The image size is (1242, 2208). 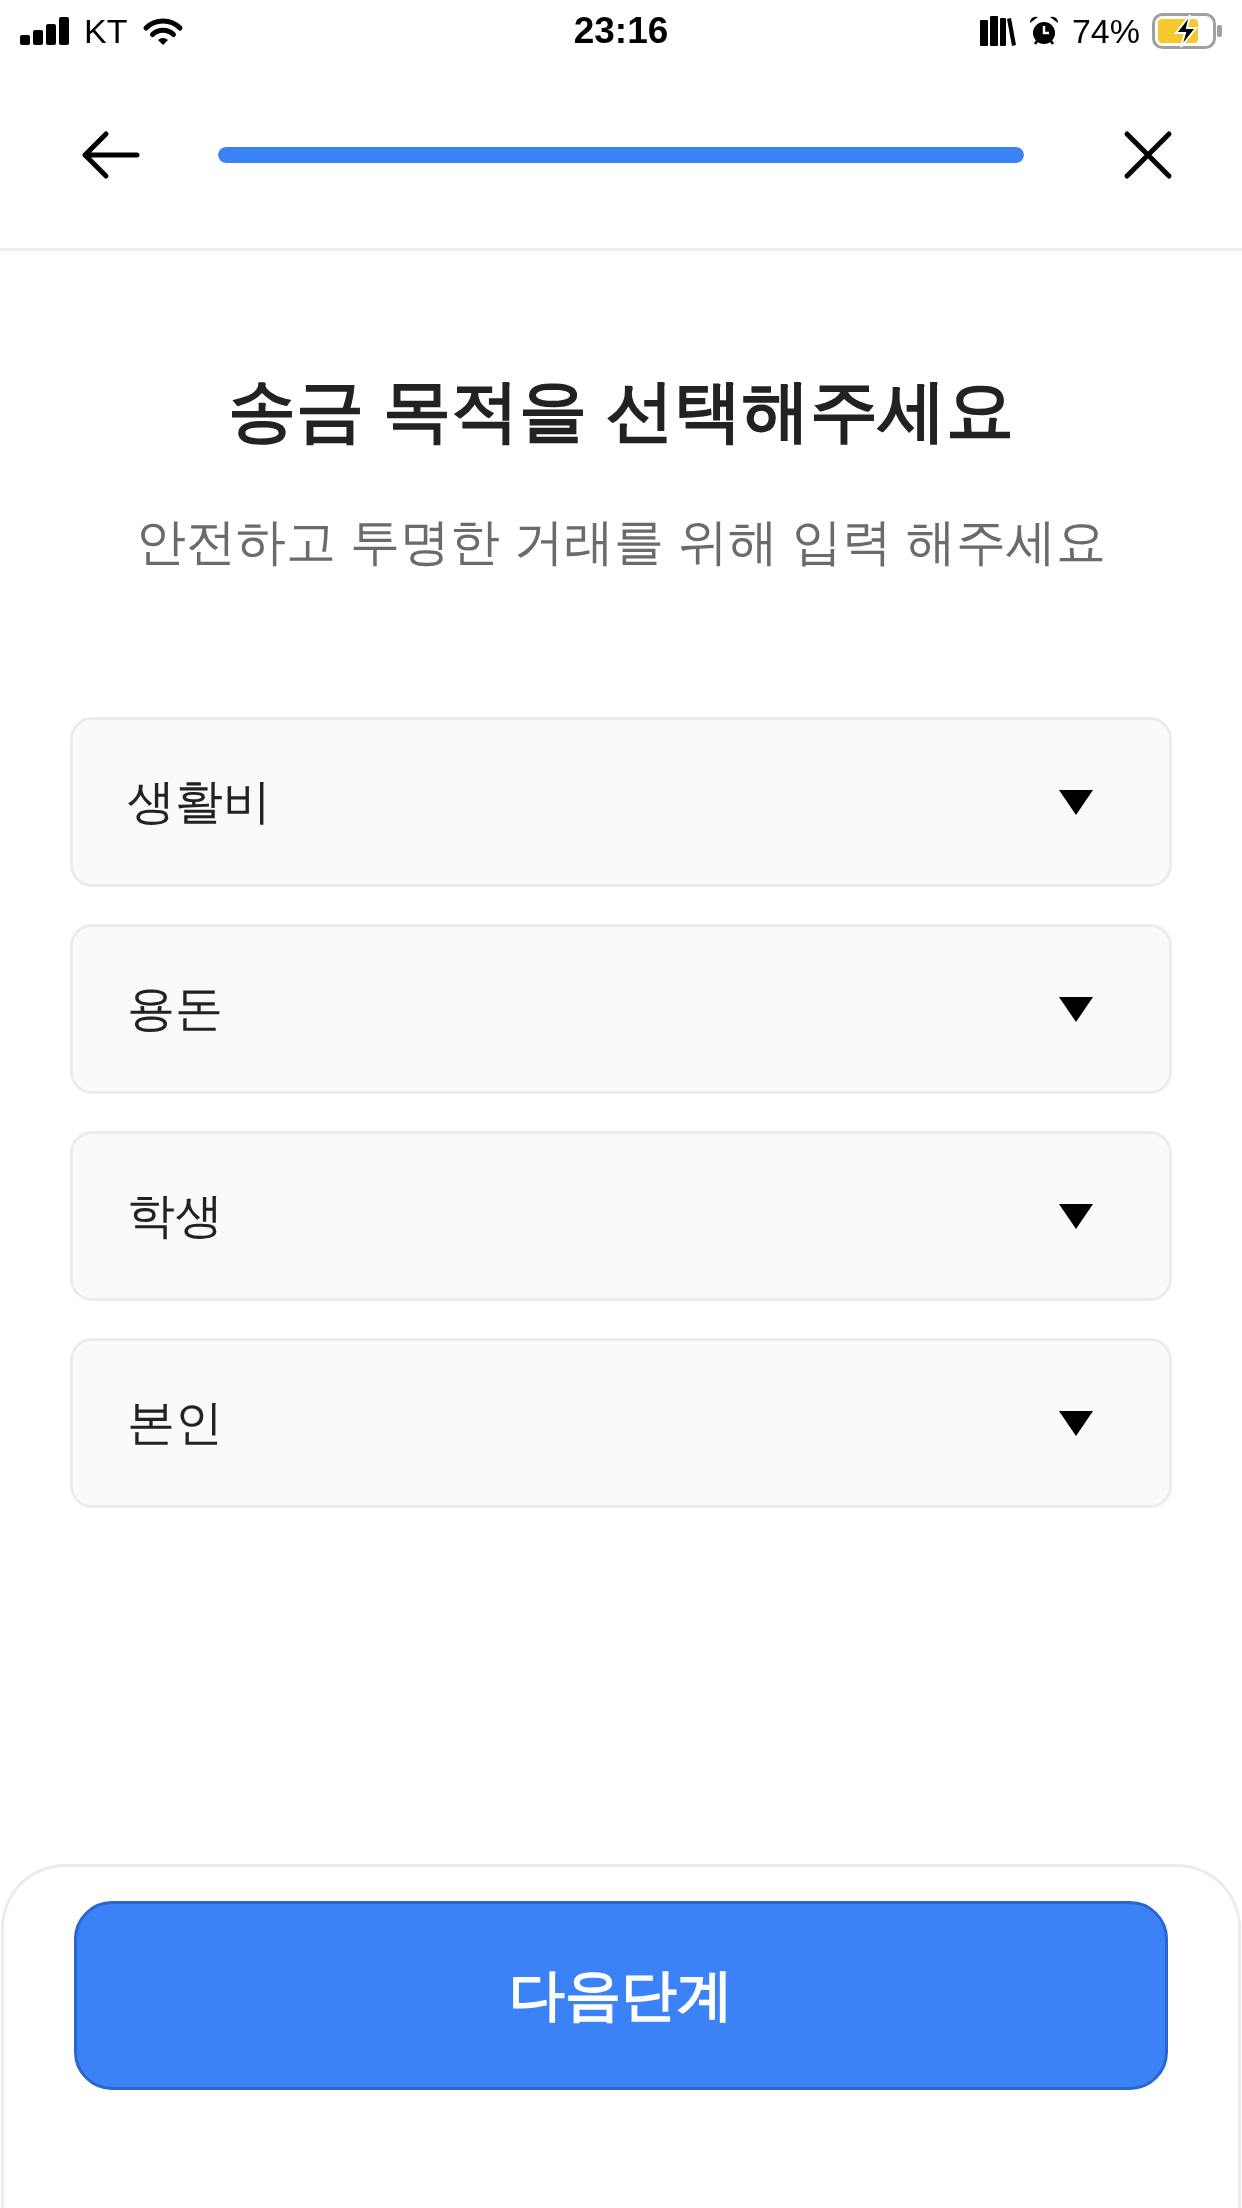 I want to click on page-title: 송금 목적을 선택해주세요, so click(x=621, y=410).